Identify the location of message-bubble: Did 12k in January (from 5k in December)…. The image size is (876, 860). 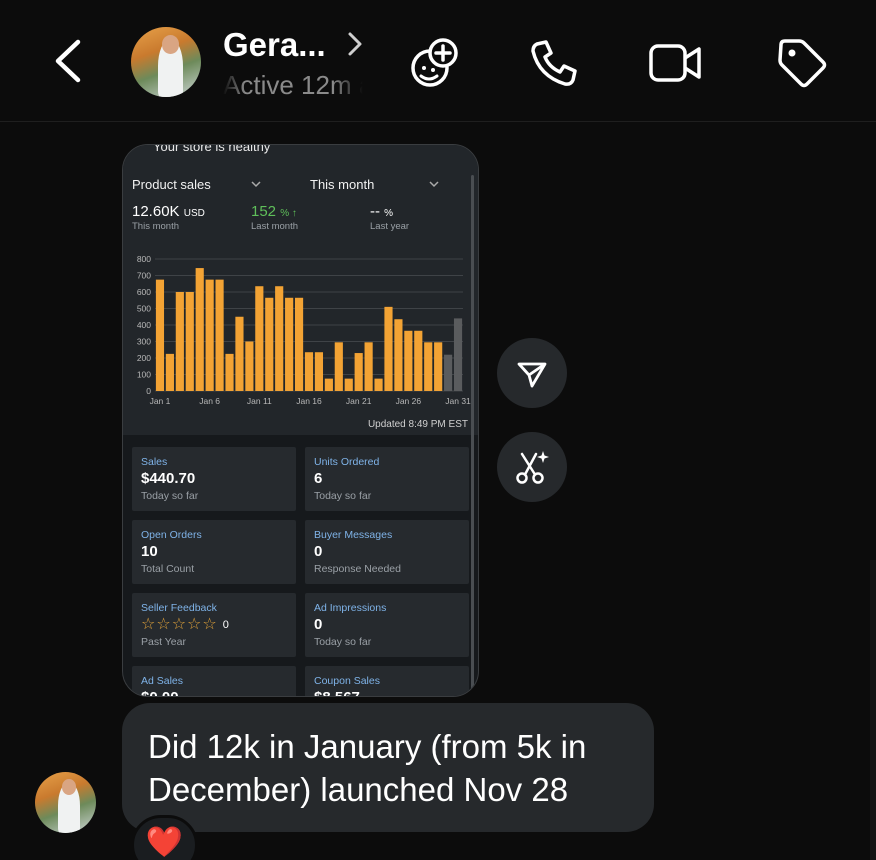
(388, 767).